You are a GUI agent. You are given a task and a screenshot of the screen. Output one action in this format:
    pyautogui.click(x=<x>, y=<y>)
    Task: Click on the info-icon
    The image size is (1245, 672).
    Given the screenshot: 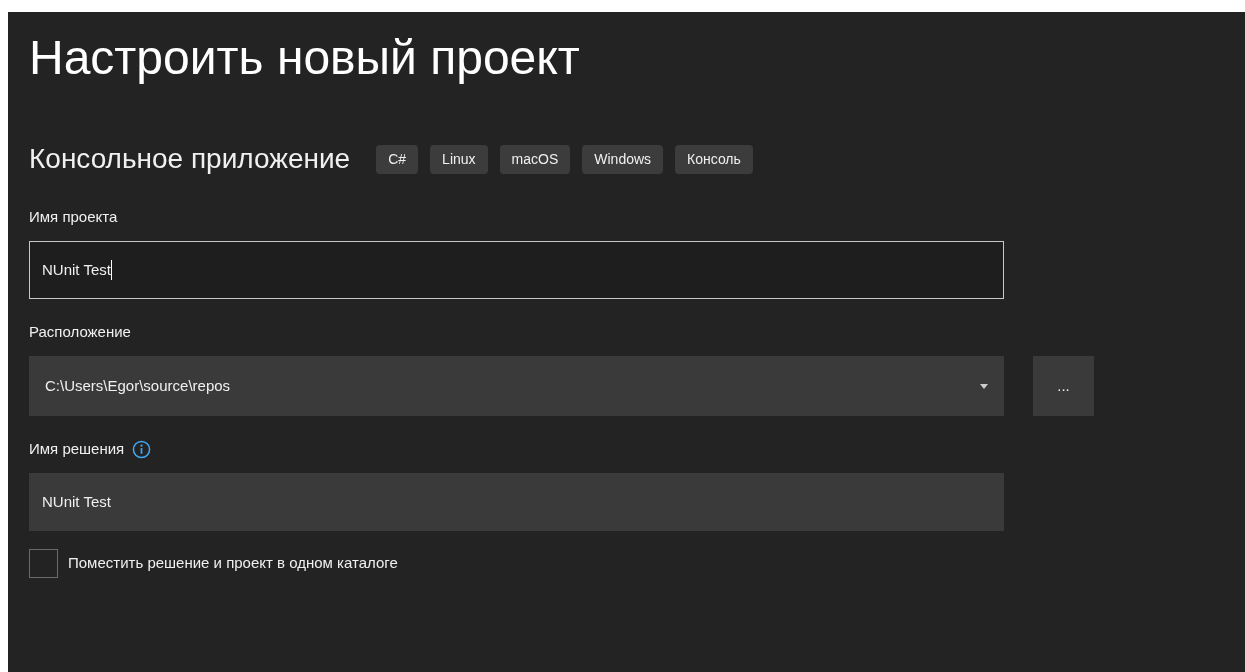 What is the action you would take?
    pyautogui.click(x=142, y=449)
    